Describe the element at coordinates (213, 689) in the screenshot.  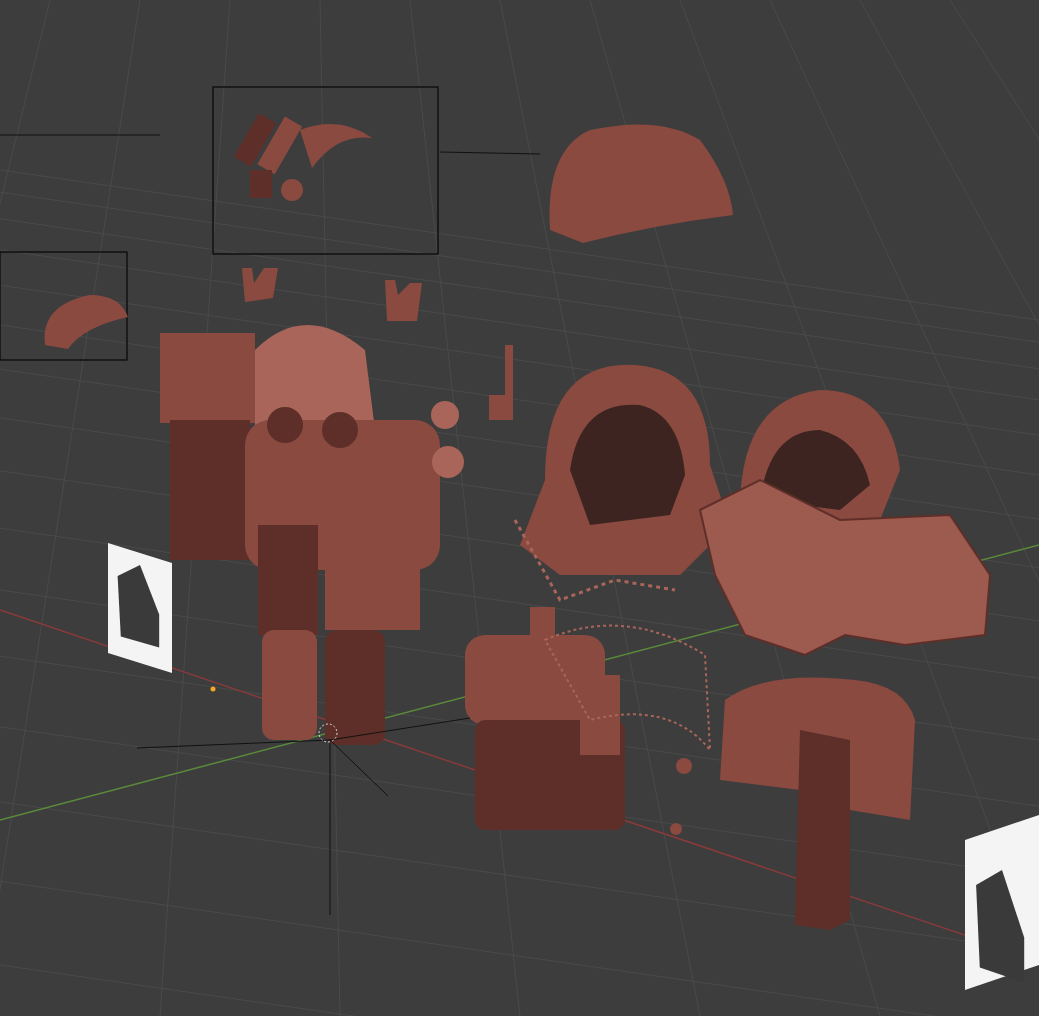
I see `origin-point-icon` at that location.